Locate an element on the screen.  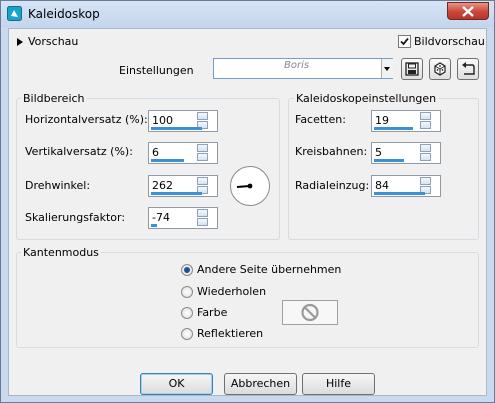
close-icon is located at coordinates (468, 11).